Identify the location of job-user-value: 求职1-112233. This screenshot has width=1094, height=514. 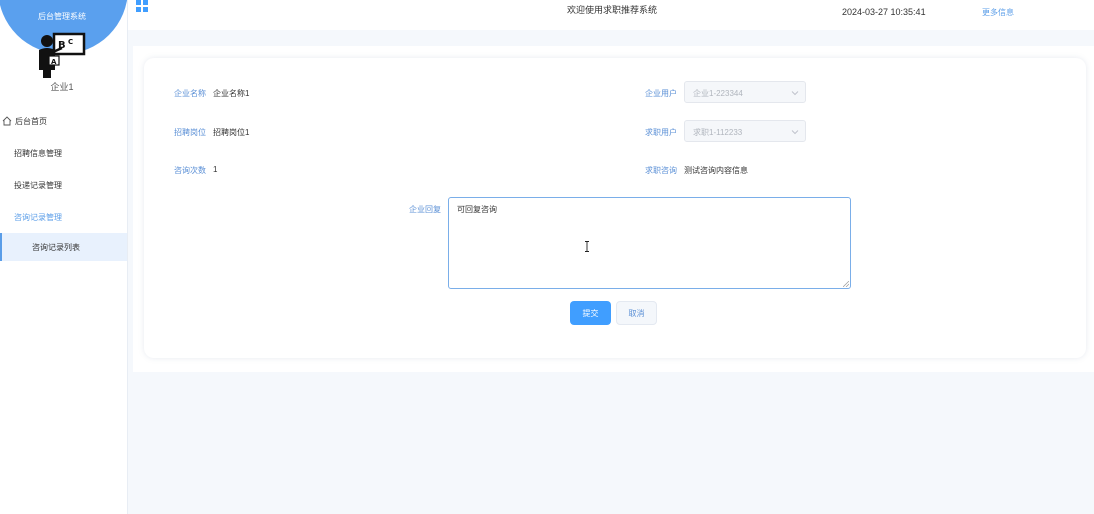
(718, 132).